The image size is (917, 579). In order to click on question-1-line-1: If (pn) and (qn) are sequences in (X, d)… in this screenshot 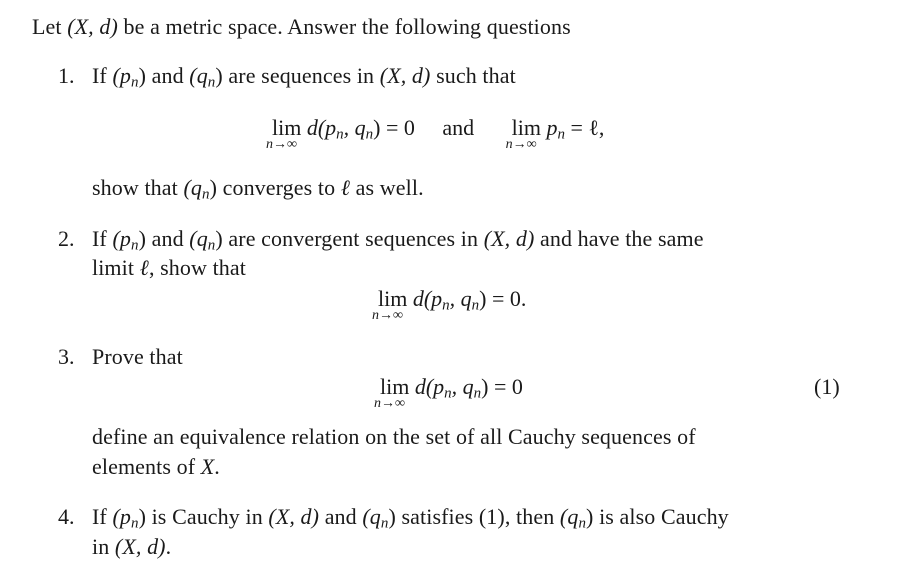, I will do `click(304, 77)`.